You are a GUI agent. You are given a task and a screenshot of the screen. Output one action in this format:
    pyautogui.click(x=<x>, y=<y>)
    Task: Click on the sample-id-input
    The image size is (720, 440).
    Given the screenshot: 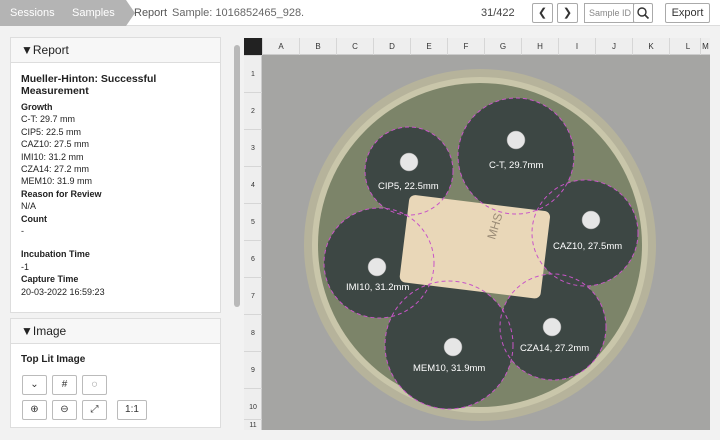 What is the action you would take?
    pyautogui.click(x=609, y=13)
    